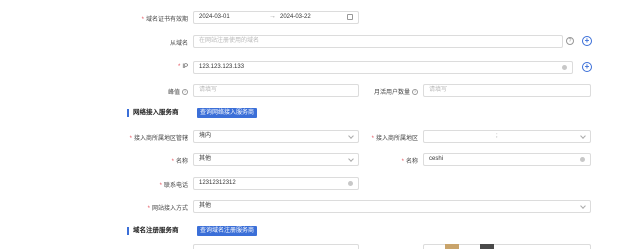 This screenshot has width=626, height=249. What do you see at coordinates (173, 186) in the screenshot?
I see `phone-label: * 联系电话` at bounding box center [173, 186].